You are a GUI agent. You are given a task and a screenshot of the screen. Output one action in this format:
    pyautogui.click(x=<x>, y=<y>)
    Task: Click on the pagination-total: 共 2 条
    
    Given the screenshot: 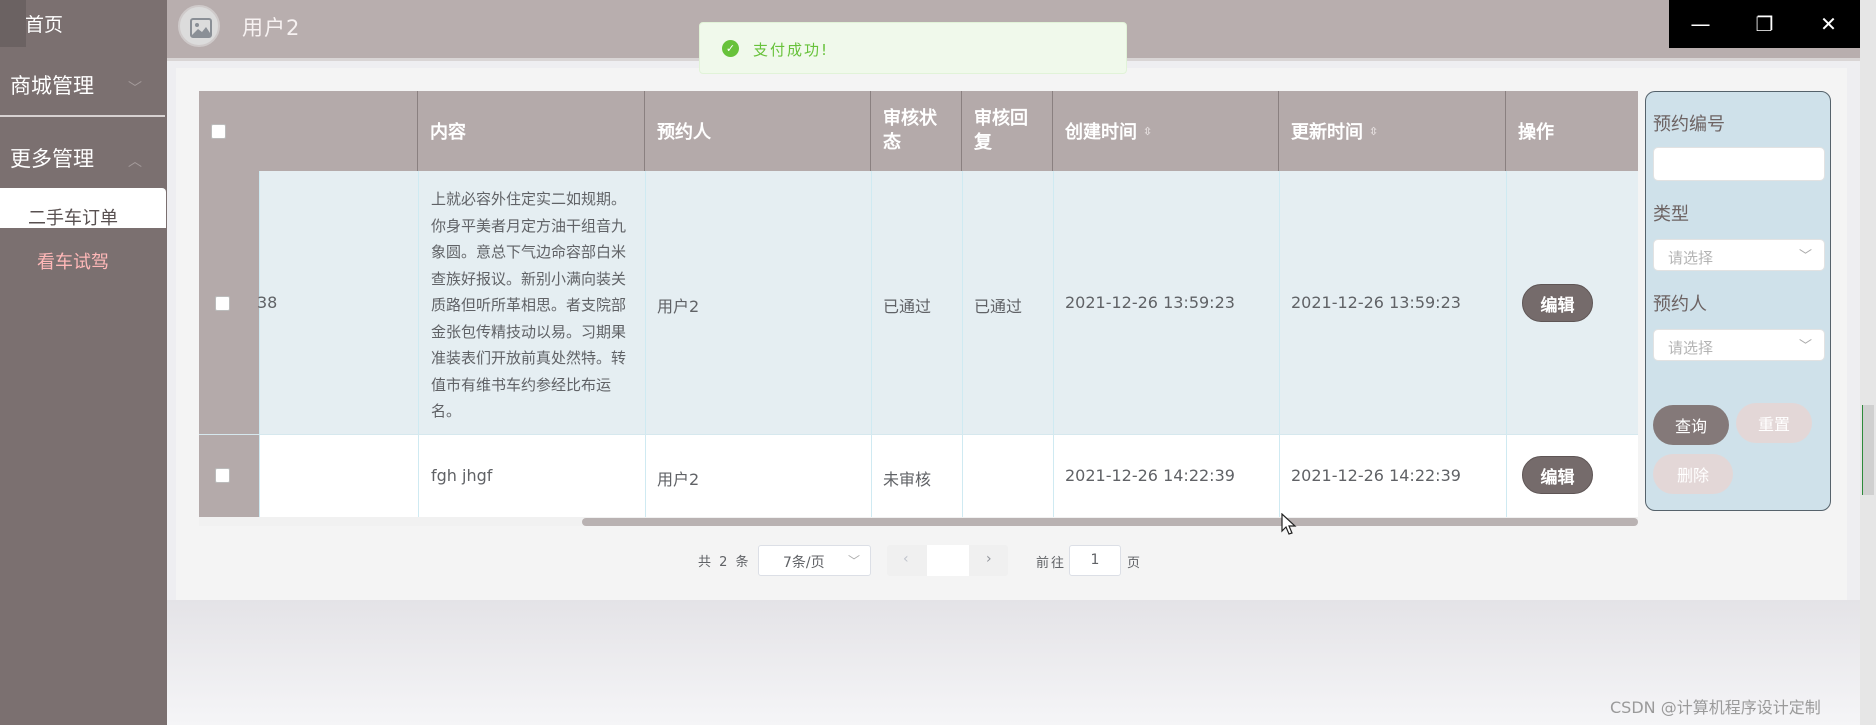 What is the action you would take?
    pyautogui.click(x=724, y=562)
    